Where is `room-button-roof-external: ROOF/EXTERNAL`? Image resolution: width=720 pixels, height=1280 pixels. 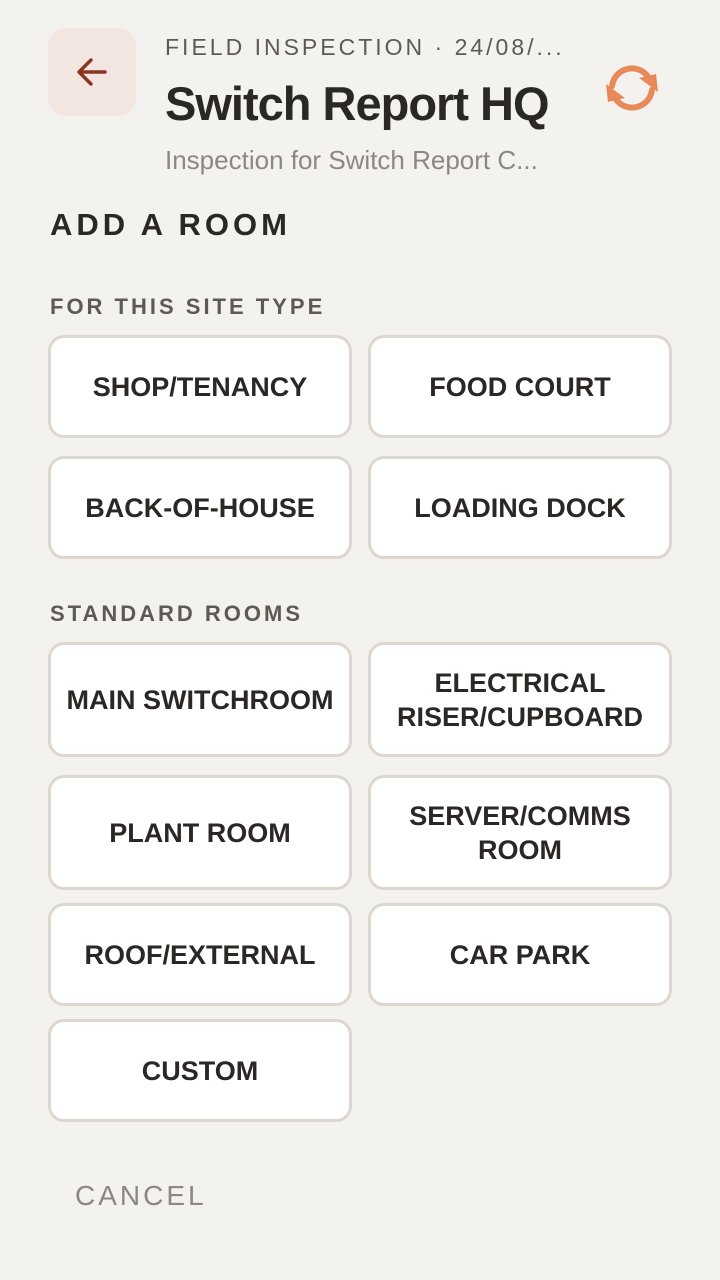
room-button-roof-external: ROOF/EXTERNAL is located at coordinates (200, 954).